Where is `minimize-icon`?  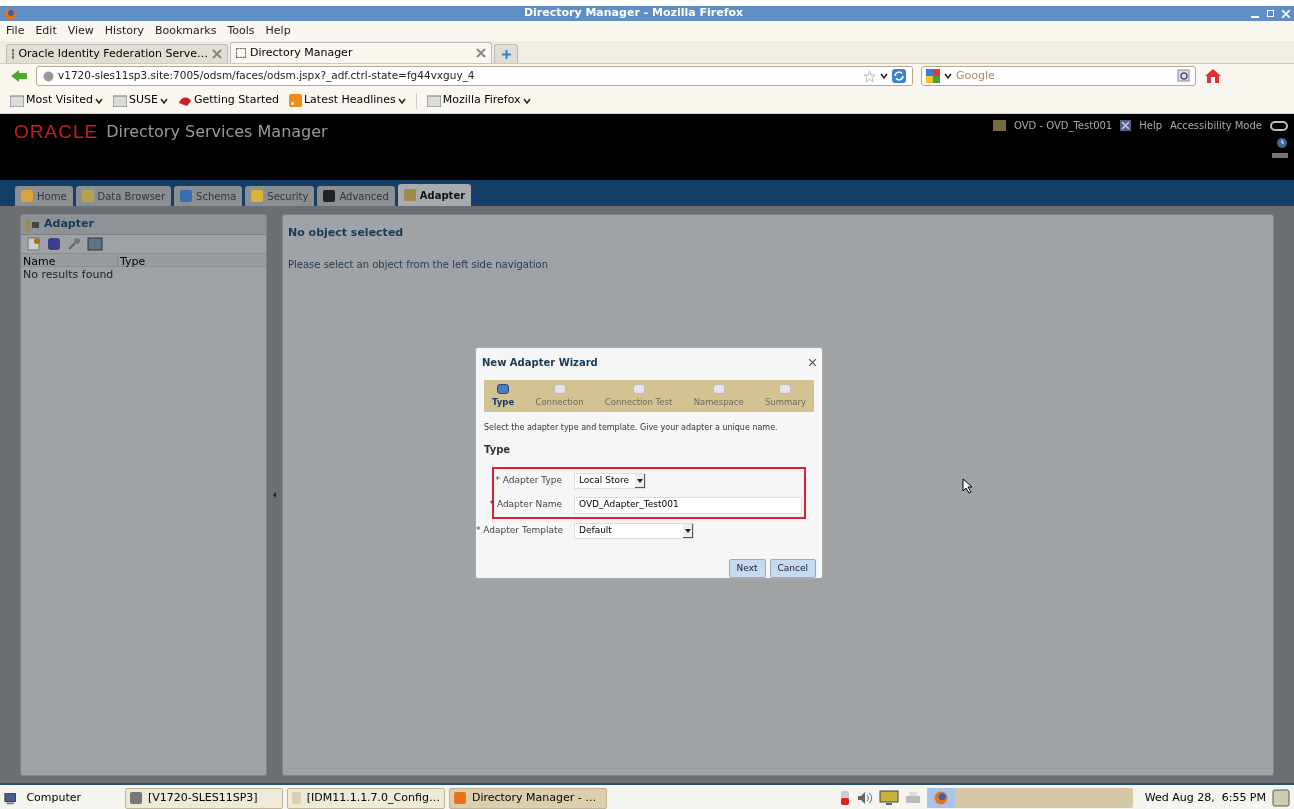 minimize-icon is located at coordinates (1255, 16).